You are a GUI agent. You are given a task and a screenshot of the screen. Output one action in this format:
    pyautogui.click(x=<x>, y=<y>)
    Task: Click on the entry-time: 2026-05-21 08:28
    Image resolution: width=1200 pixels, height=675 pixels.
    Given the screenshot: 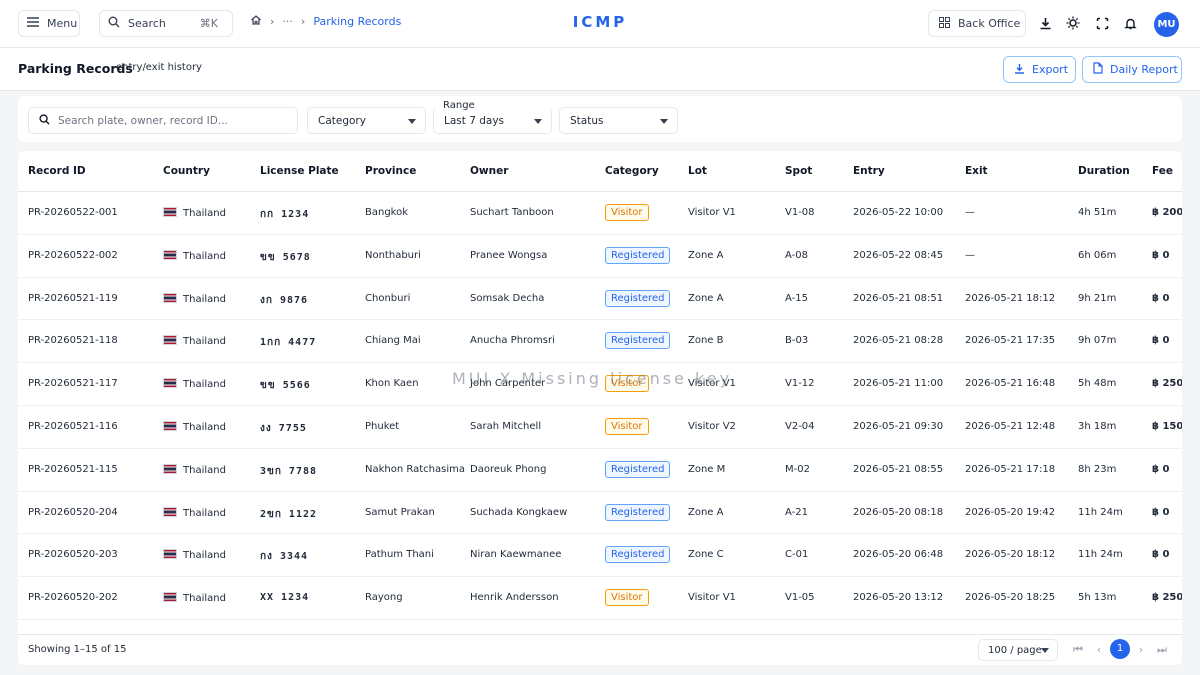 What is the action you would take?
    pyautogui.click(x=898, y=341)
    